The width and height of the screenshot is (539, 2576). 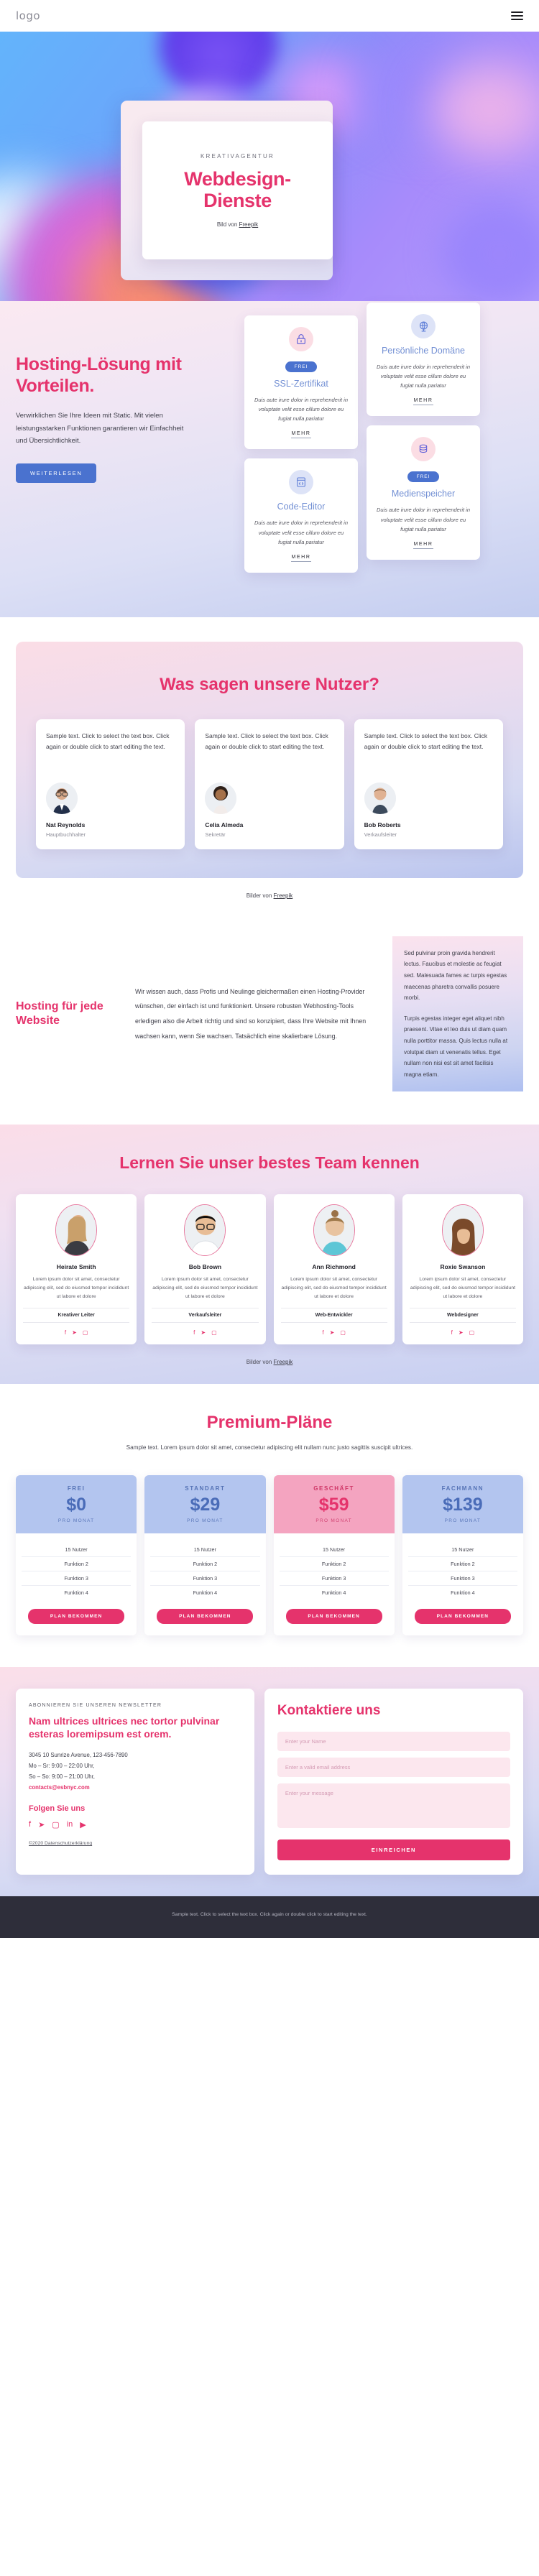 I want to click on plan-price: $139, so click(x=463, y=1504).